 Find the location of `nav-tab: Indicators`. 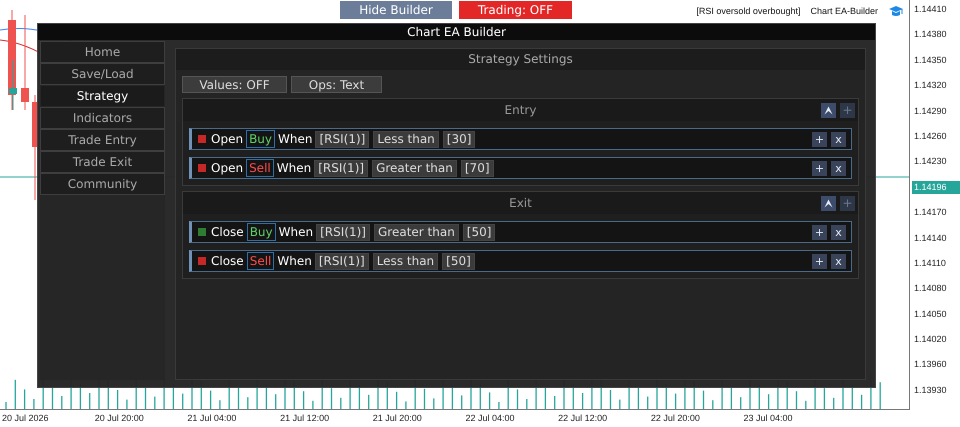

nav-tab: Indicators is located at coordinates (102, 118).